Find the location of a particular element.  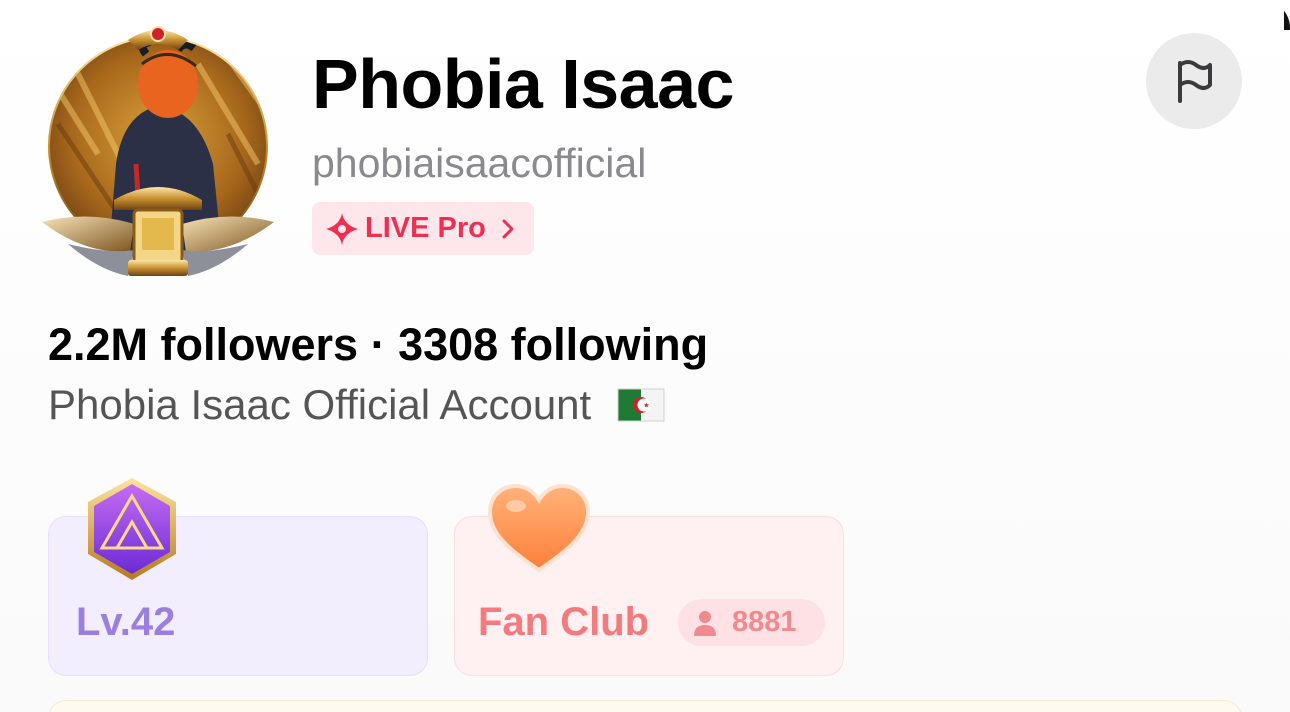

username: phobiaisaacofficial is located at coordinates (479, 163).